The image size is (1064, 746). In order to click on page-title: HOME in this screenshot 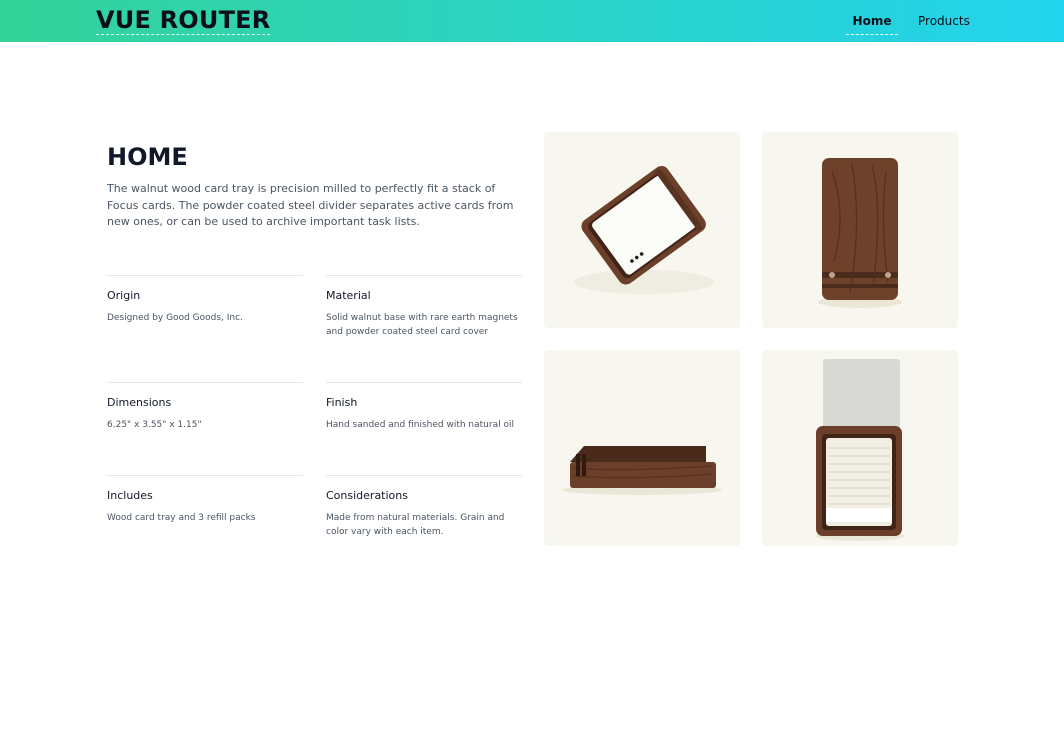, I will do `click(147, 157)`.